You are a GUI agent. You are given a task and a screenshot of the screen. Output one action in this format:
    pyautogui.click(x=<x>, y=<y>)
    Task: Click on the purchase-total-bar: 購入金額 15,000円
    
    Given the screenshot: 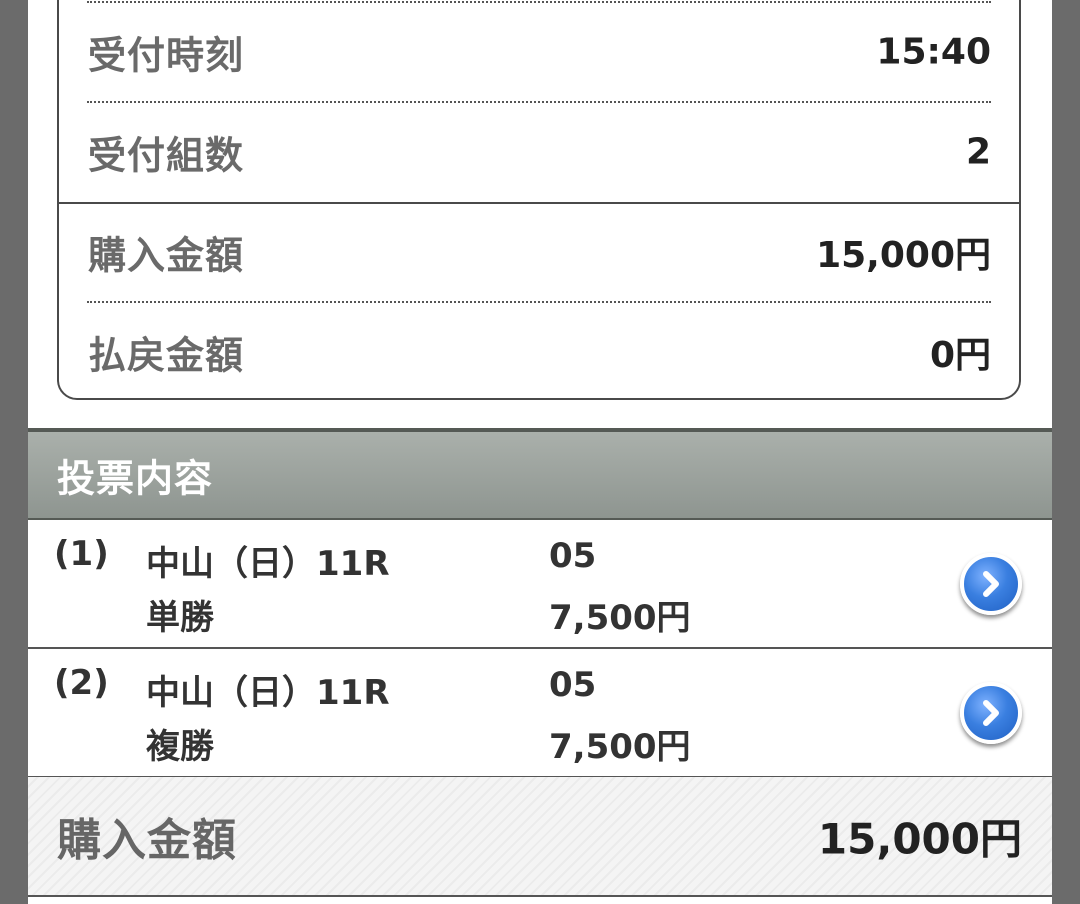 What is the action you would take?
    pyautogui.click(x=540, y=837)
    